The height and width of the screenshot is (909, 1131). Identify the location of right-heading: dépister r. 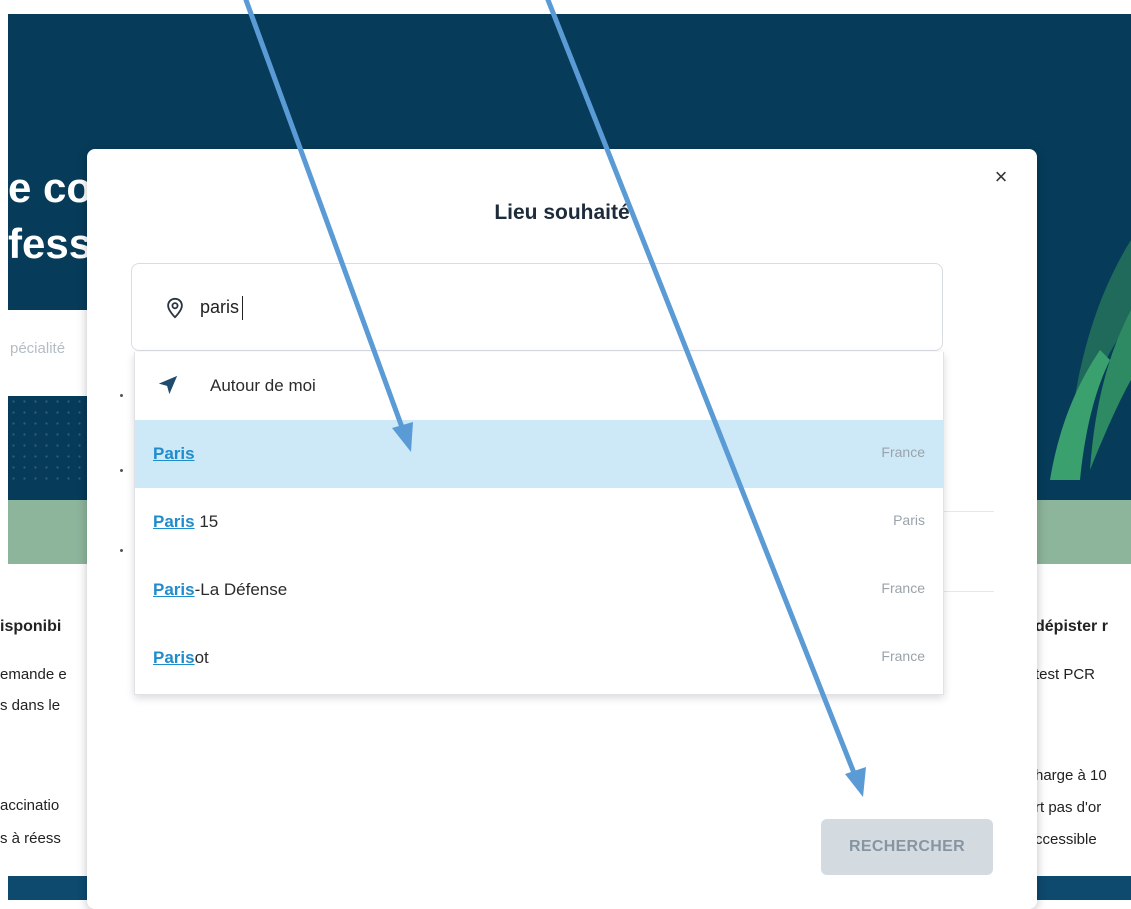
(1071, 626).